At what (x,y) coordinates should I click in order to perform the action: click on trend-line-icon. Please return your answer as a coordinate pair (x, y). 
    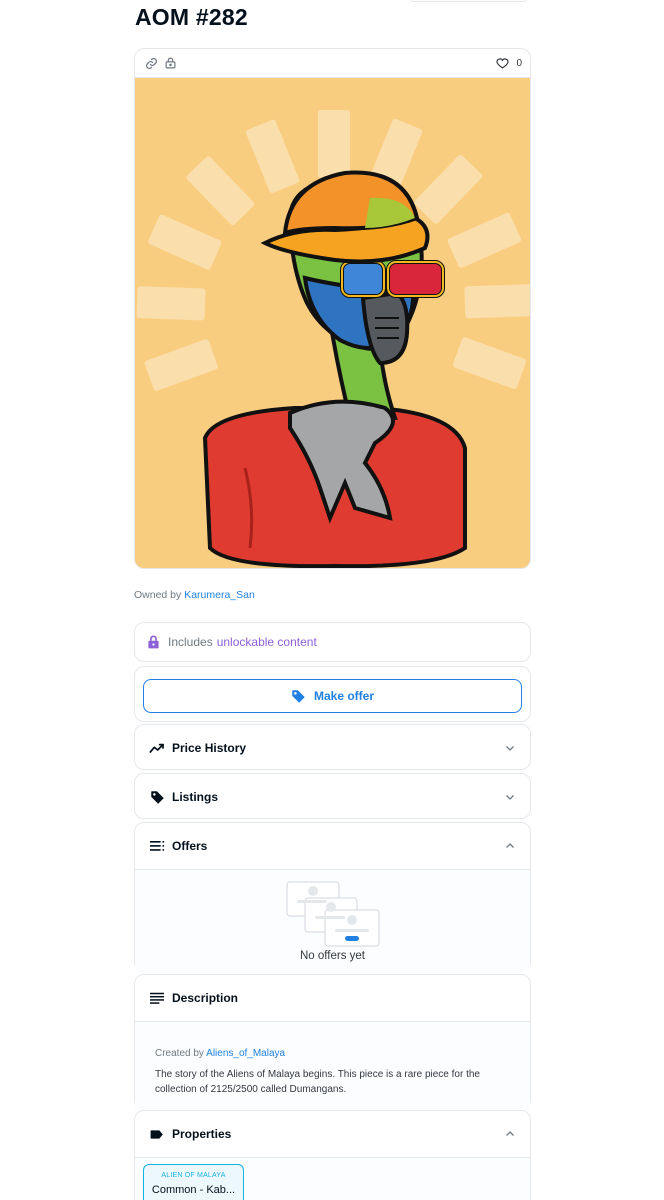
    Looking at the image, I should click on (157, 748).